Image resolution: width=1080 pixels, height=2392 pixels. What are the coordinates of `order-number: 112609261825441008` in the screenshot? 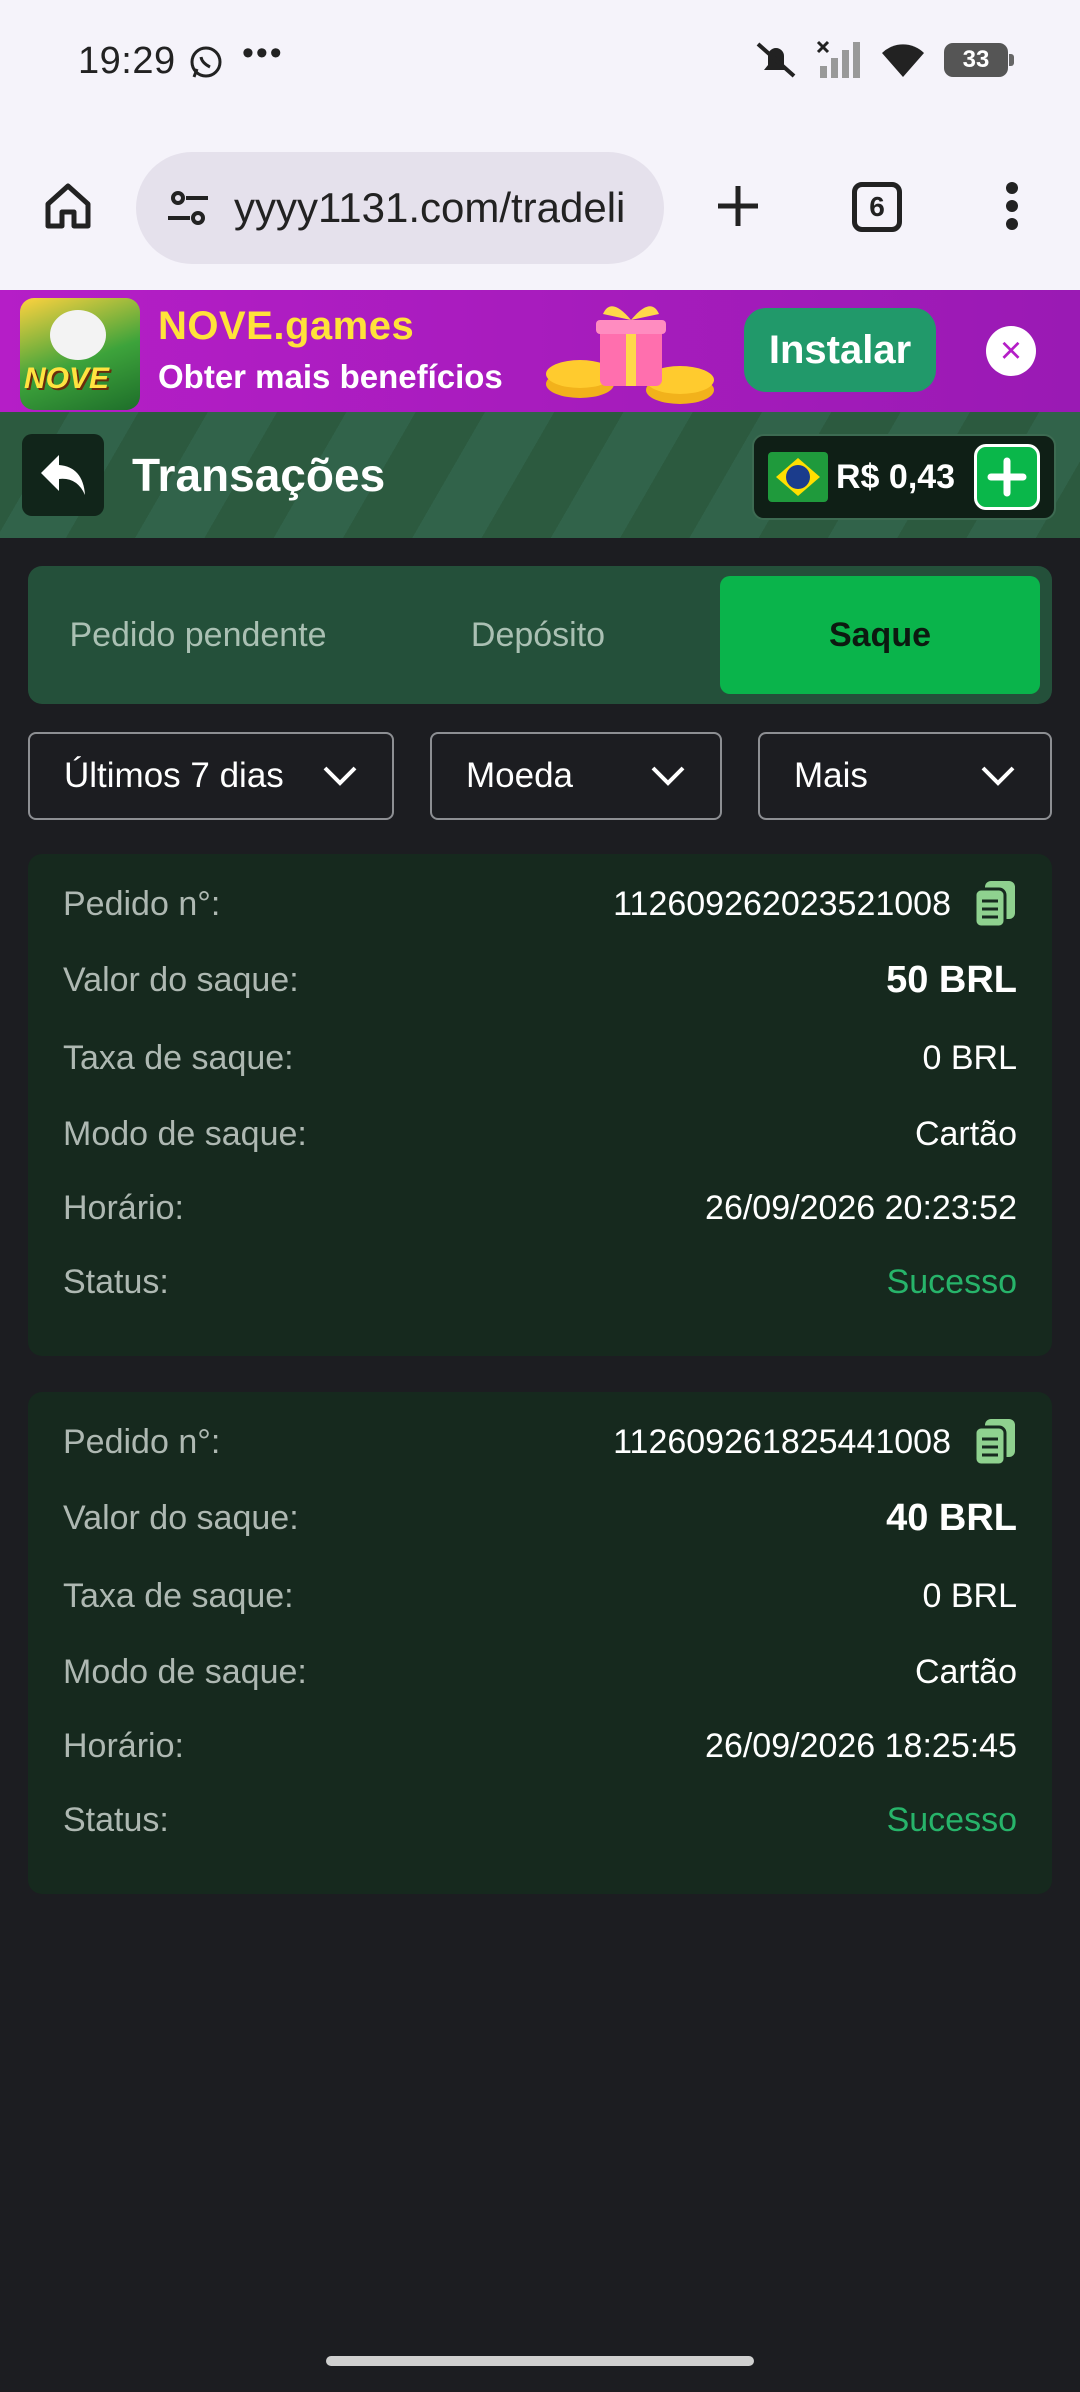 It's located at (782, 1441).